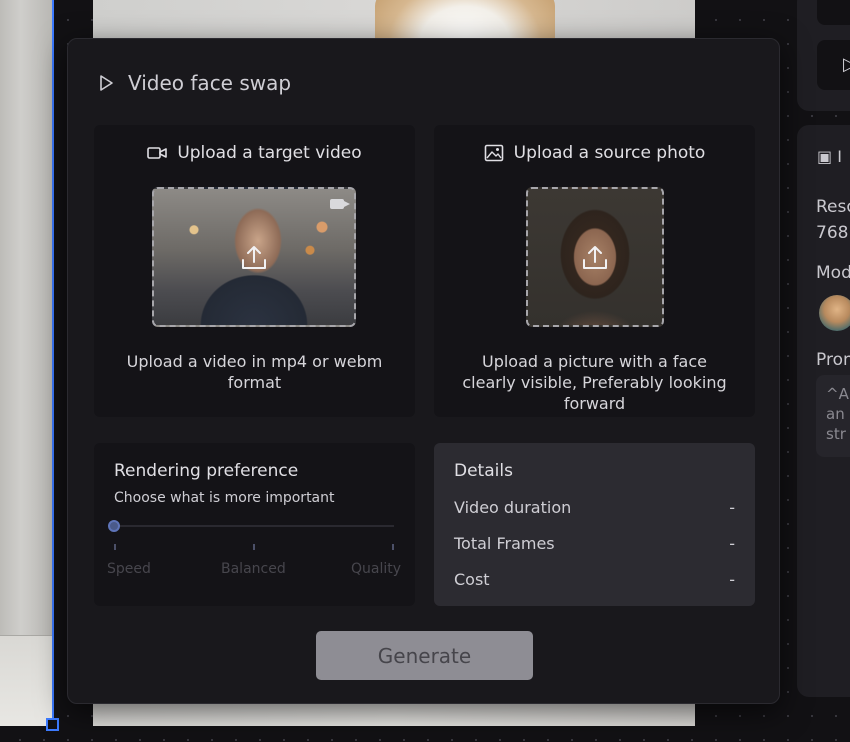 This screenshot has width=850, height=742. What do you see at coordinates (376, 569) in the screenshot?
I see `option-quality: Quality` at bounding box center [376, 569].